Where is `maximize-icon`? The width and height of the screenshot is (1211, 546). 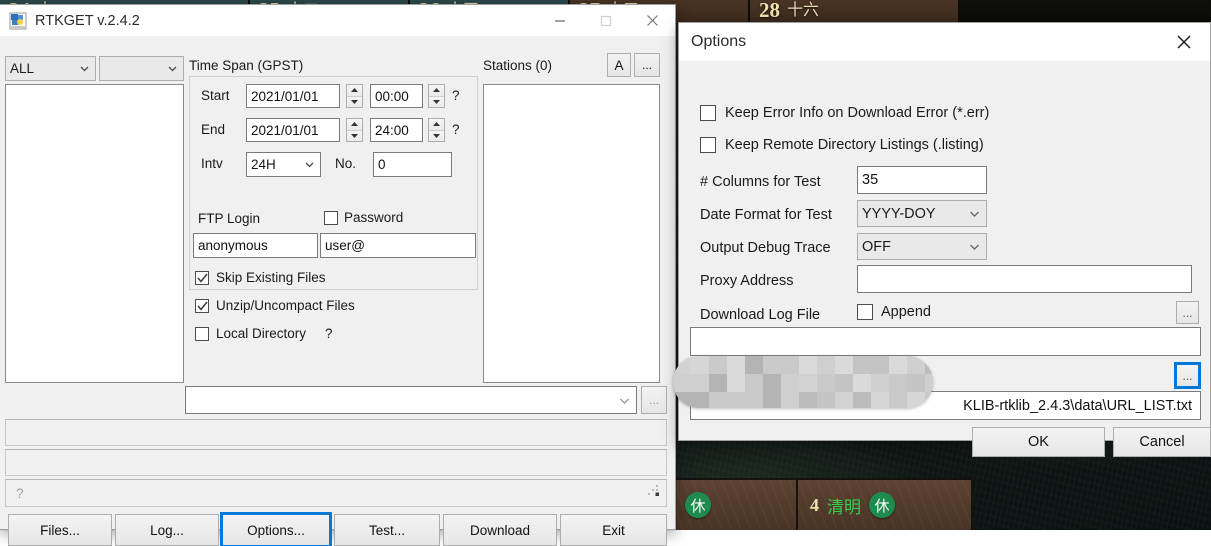 maximize-icon is located at coordinates (606, 20).